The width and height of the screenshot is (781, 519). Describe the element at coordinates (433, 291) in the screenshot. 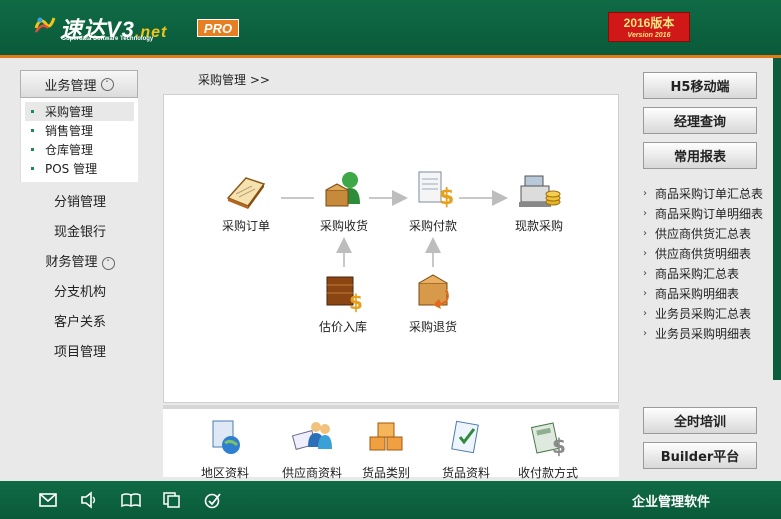

I see `return-box-icon` at that location.